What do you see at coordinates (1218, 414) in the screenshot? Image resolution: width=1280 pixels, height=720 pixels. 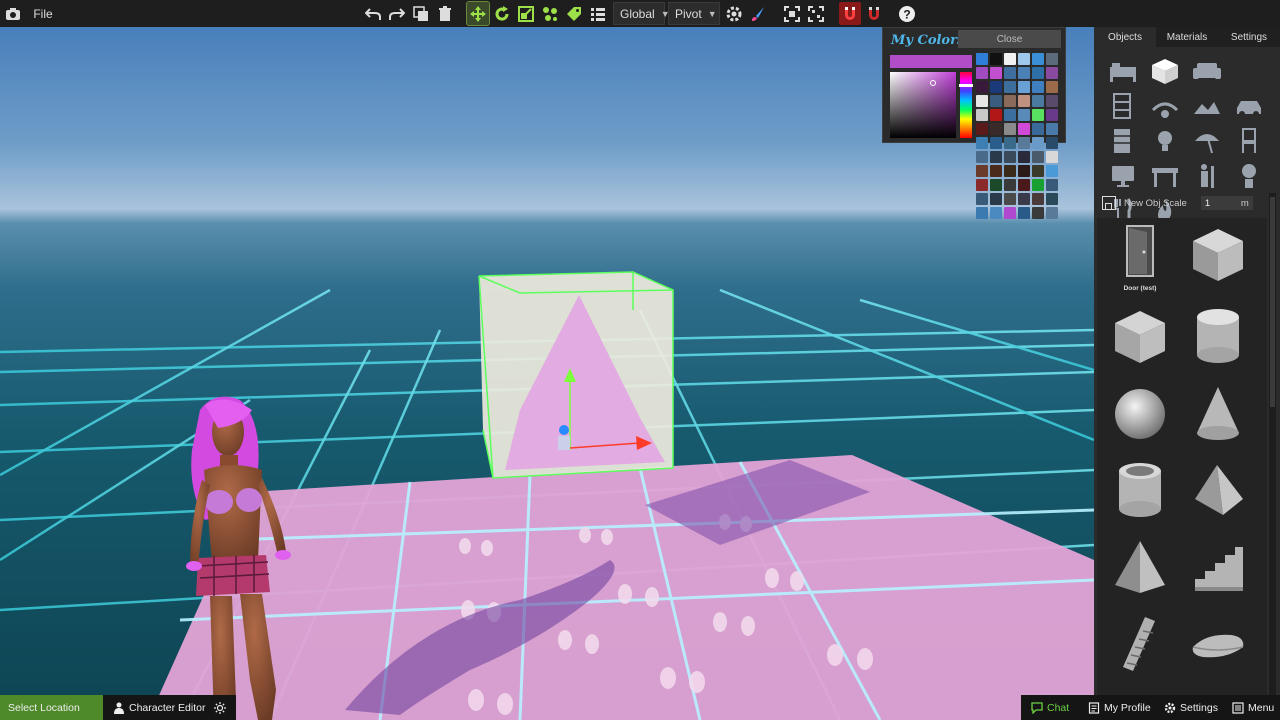 I see `object-cone` at bounding box center [1218, 414].